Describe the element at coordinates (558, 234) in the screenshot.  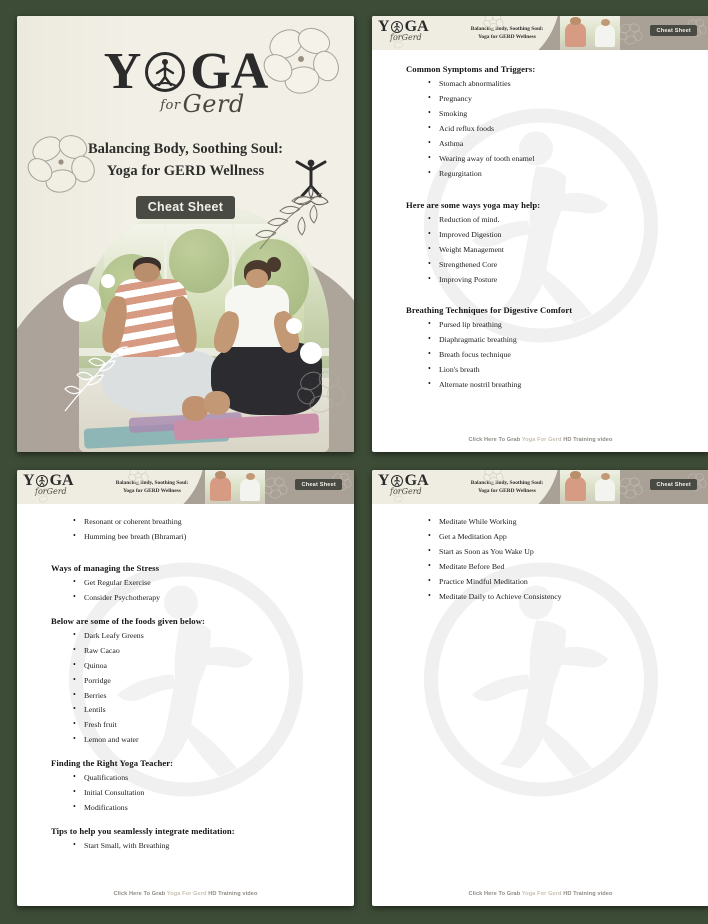
I see `list-item: Improved Digestion` at that location.